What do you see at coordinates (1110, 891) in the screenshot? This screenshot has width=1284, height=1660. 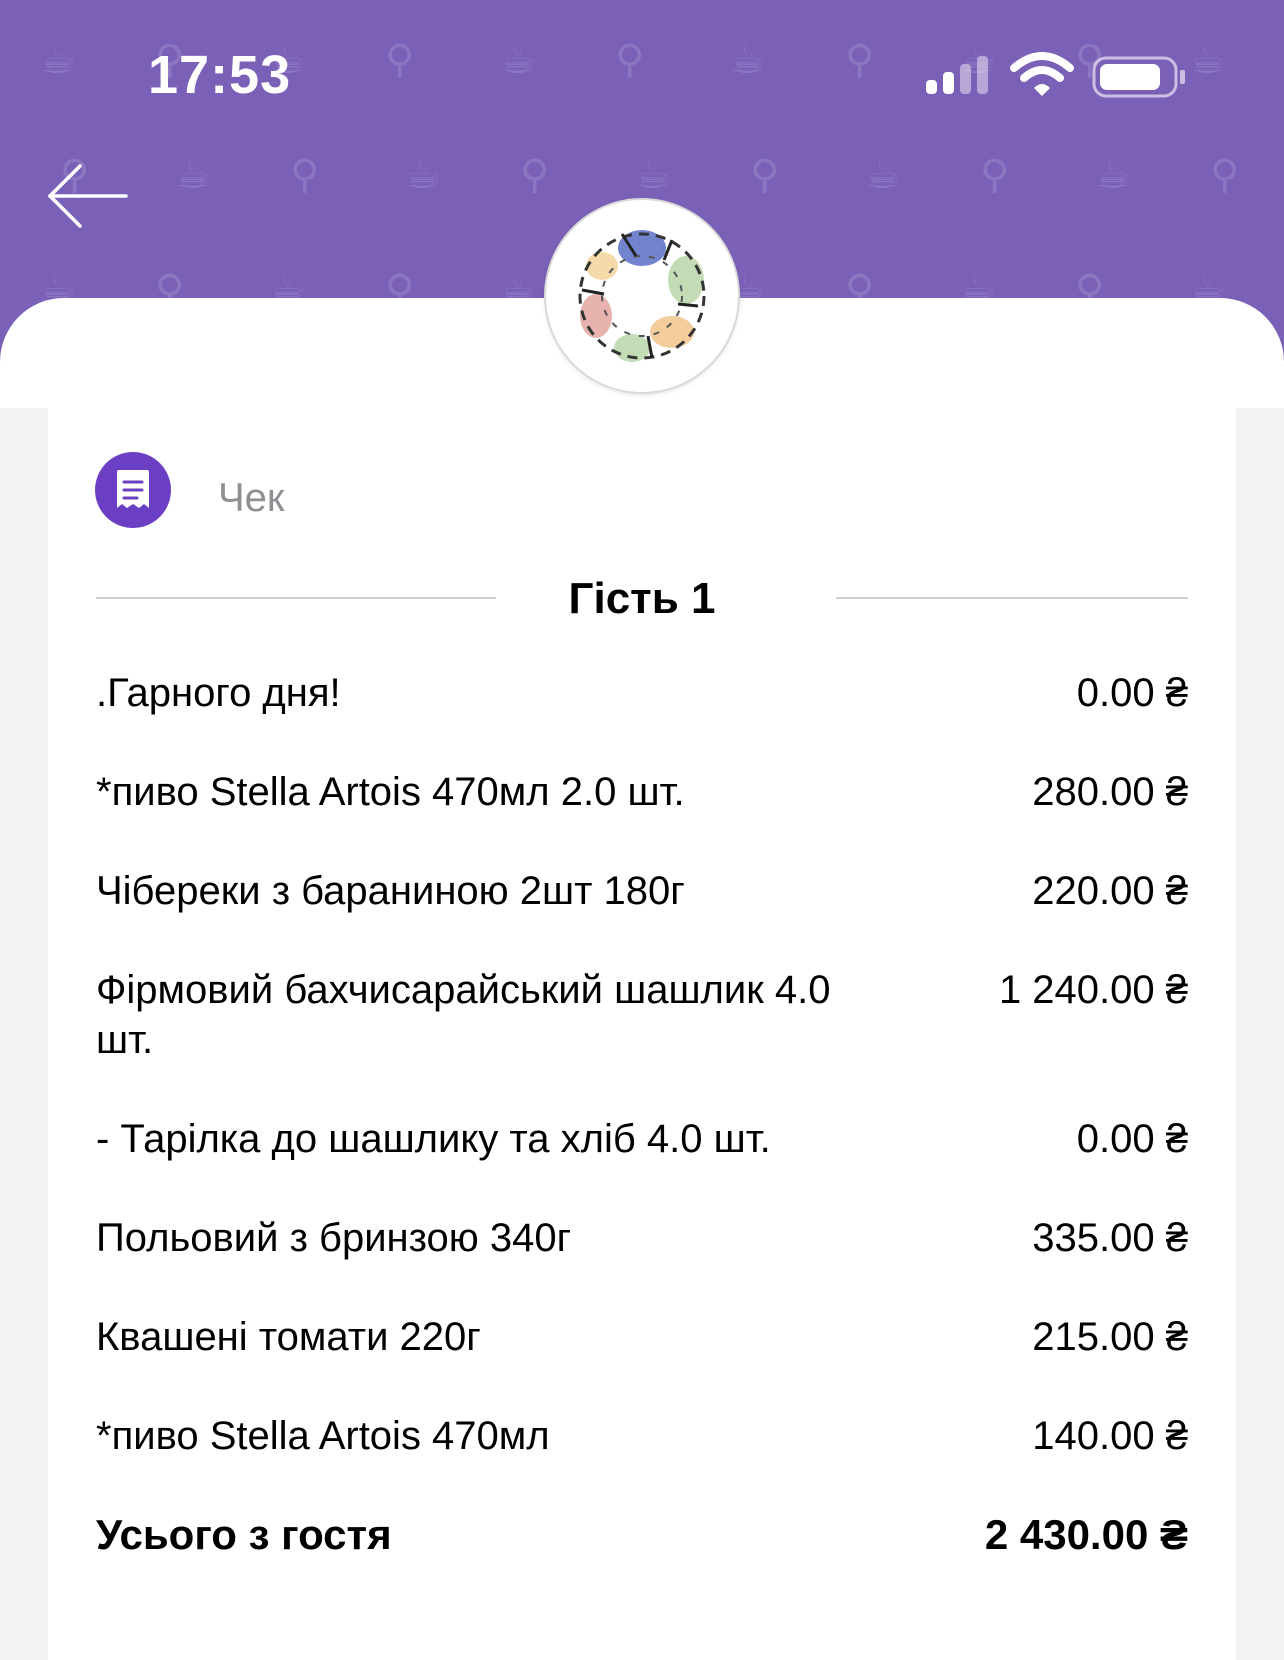 I see `item-price: 220.00 ₴` at bounding box center [1110, 891].